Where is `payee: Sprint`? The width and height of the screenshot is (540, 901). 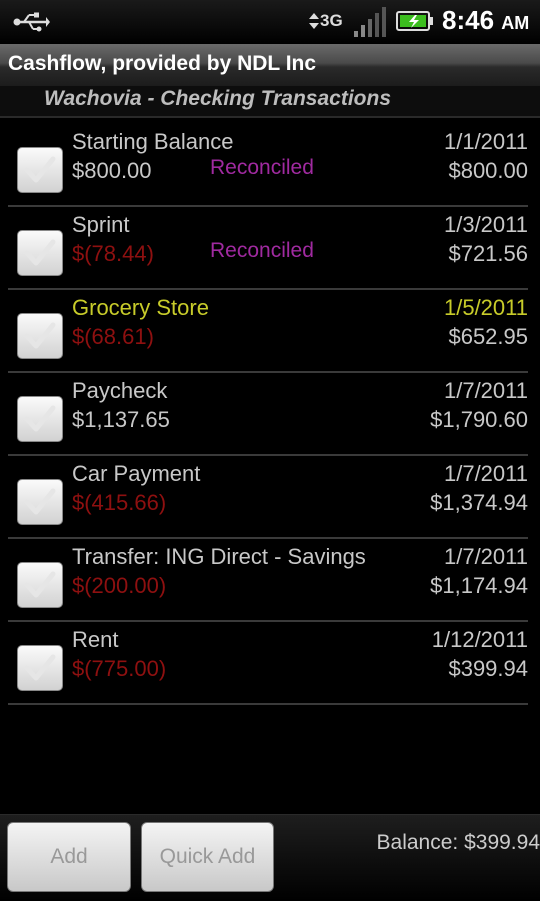 payee: Sprint is located at coordinates (101, 224).